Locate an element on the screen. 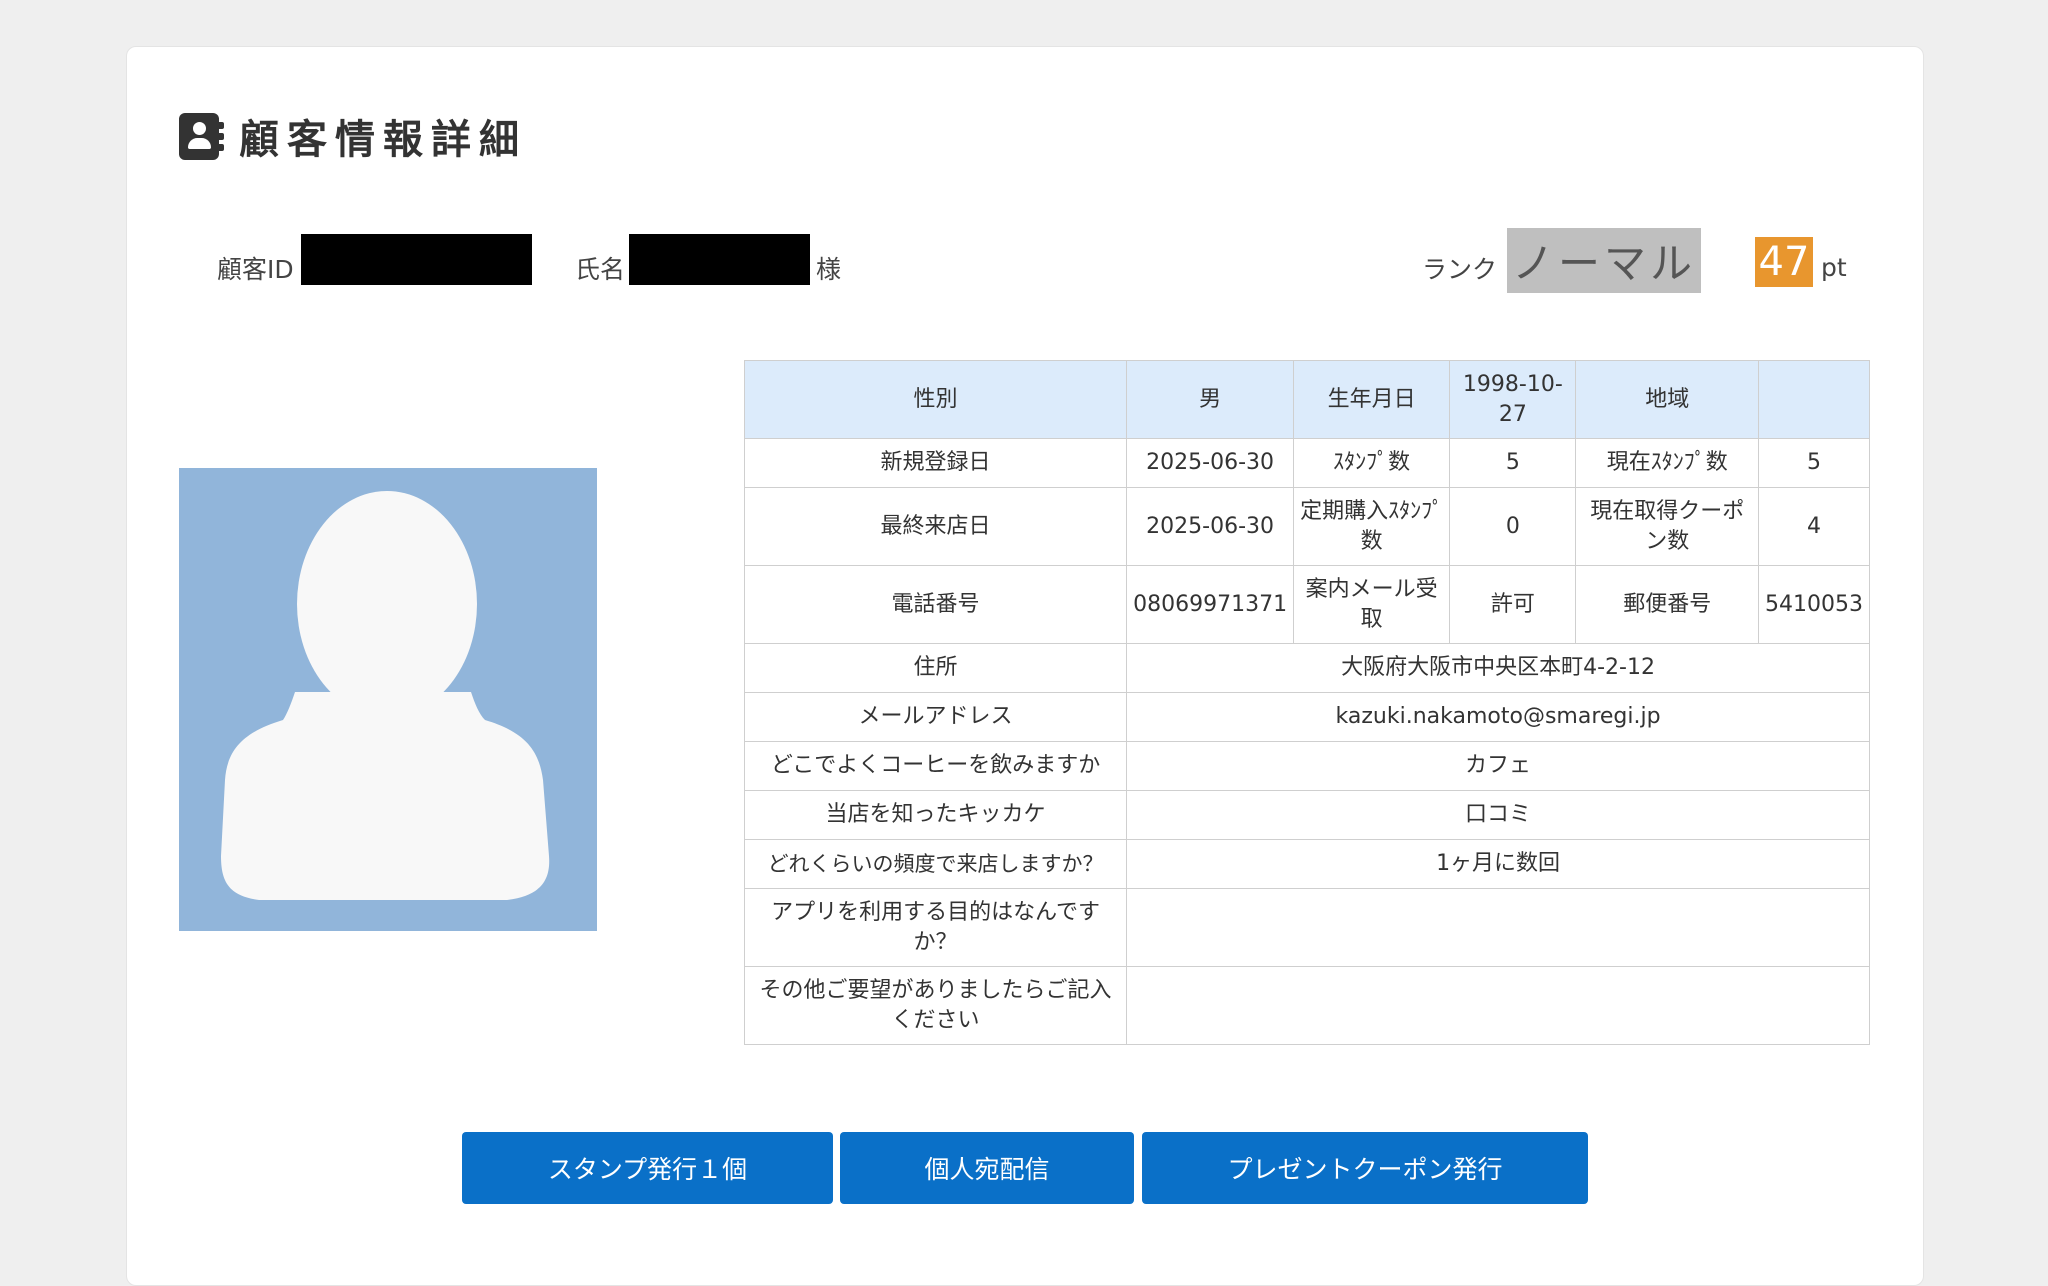 The width and height of the screenshot is (2048, 1286). registered-value: 2025-06-30 is located at coordinates (1210, 463).